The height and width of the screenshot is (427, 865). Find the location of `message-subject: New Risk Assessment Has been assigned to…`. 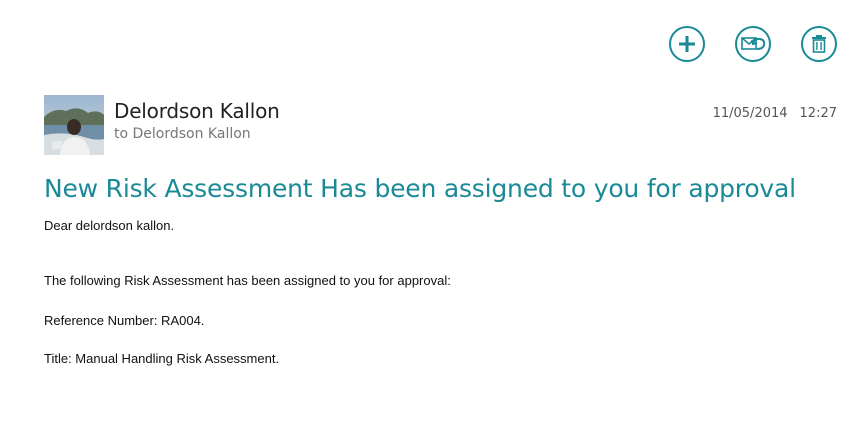

message-subject: New Risk Assessment Has been assigned to… is located at coordinates (420, 188).